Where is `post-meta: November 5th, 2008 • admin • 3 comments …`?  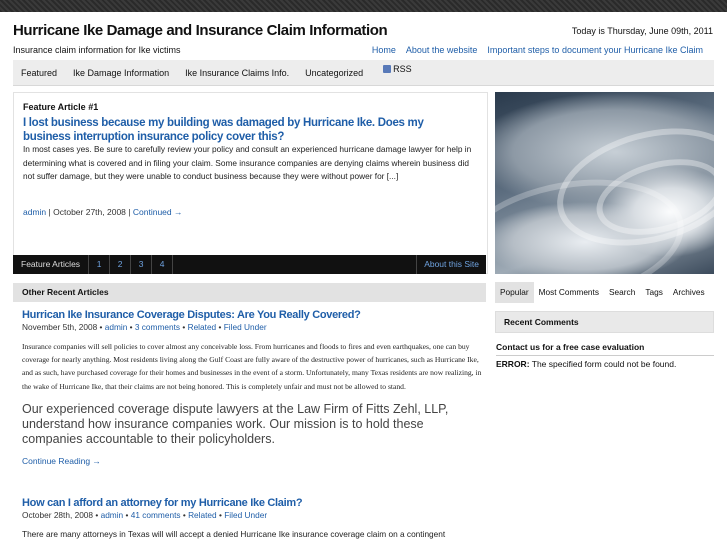 post-meta: November 5th, 2008 • admin • 3 comments … is located at coordinates (252, 327).